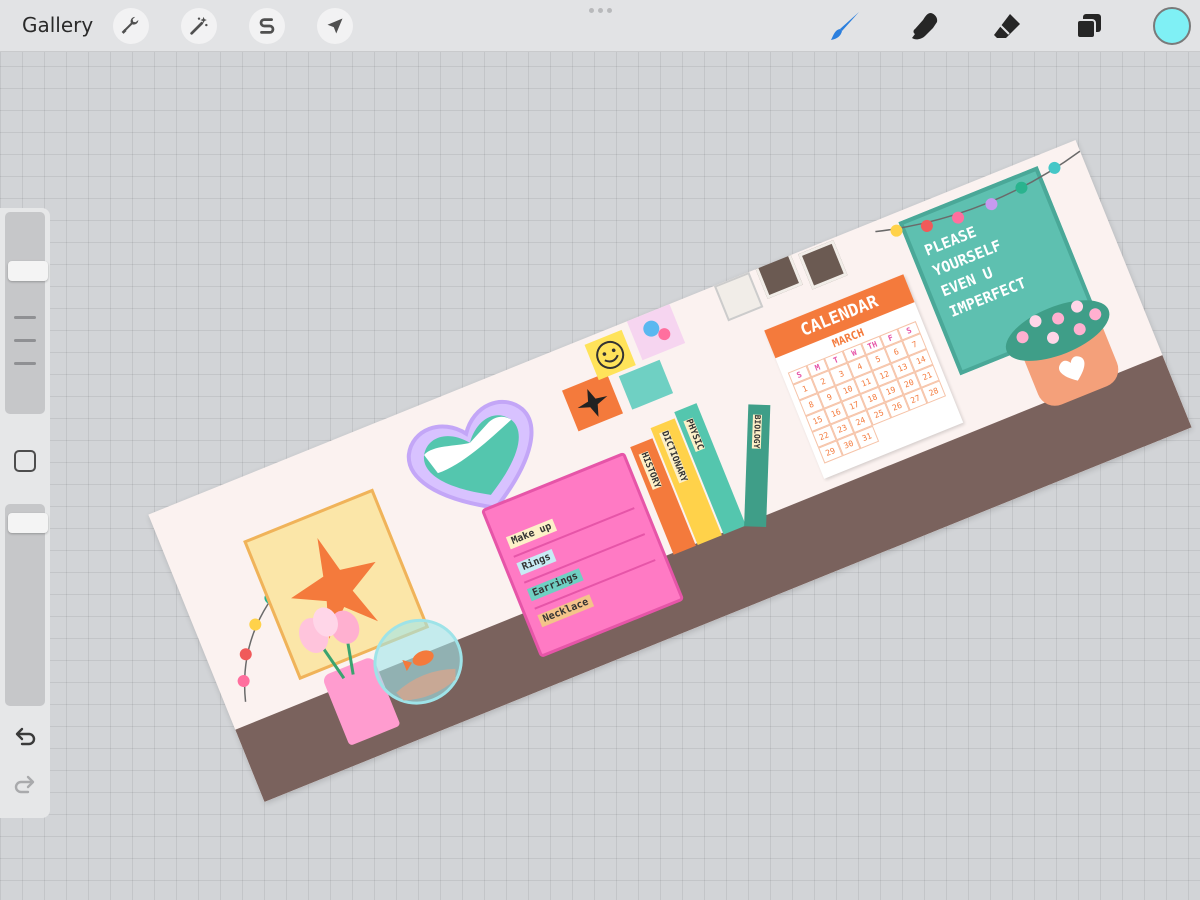  I want to click on brush-size-thumb, so click(28, 271).